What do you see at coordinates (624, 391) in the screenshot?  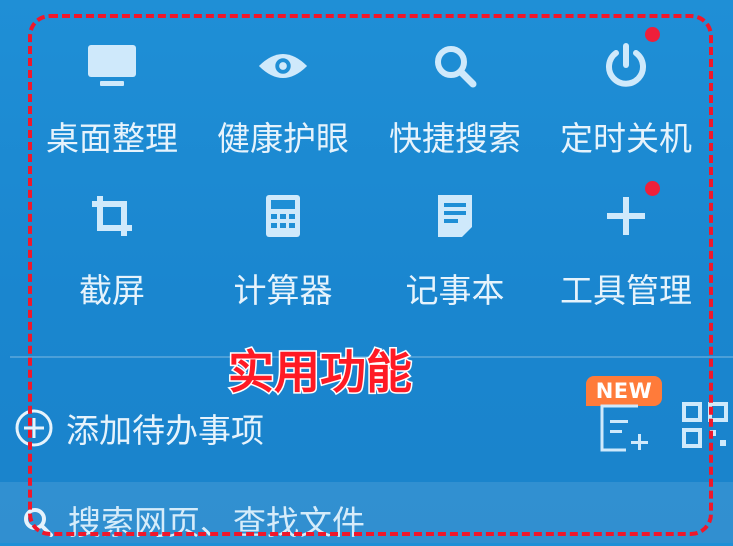 I see `new-badge: NEW` at bounding box center [624, 391].